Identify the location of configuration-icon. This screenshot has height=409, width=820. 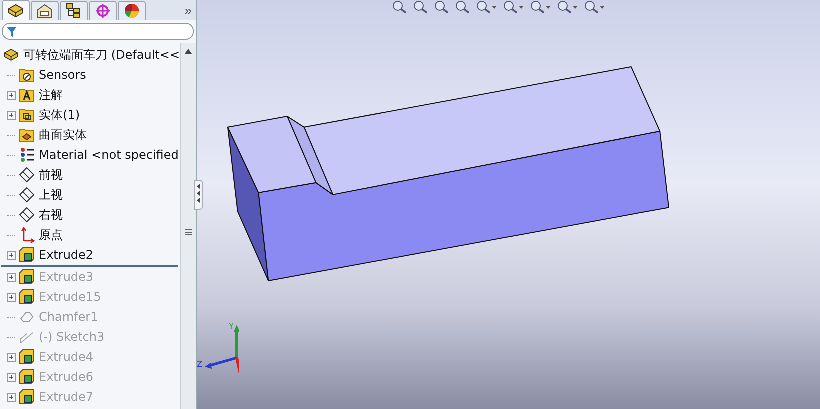
(74, 11).